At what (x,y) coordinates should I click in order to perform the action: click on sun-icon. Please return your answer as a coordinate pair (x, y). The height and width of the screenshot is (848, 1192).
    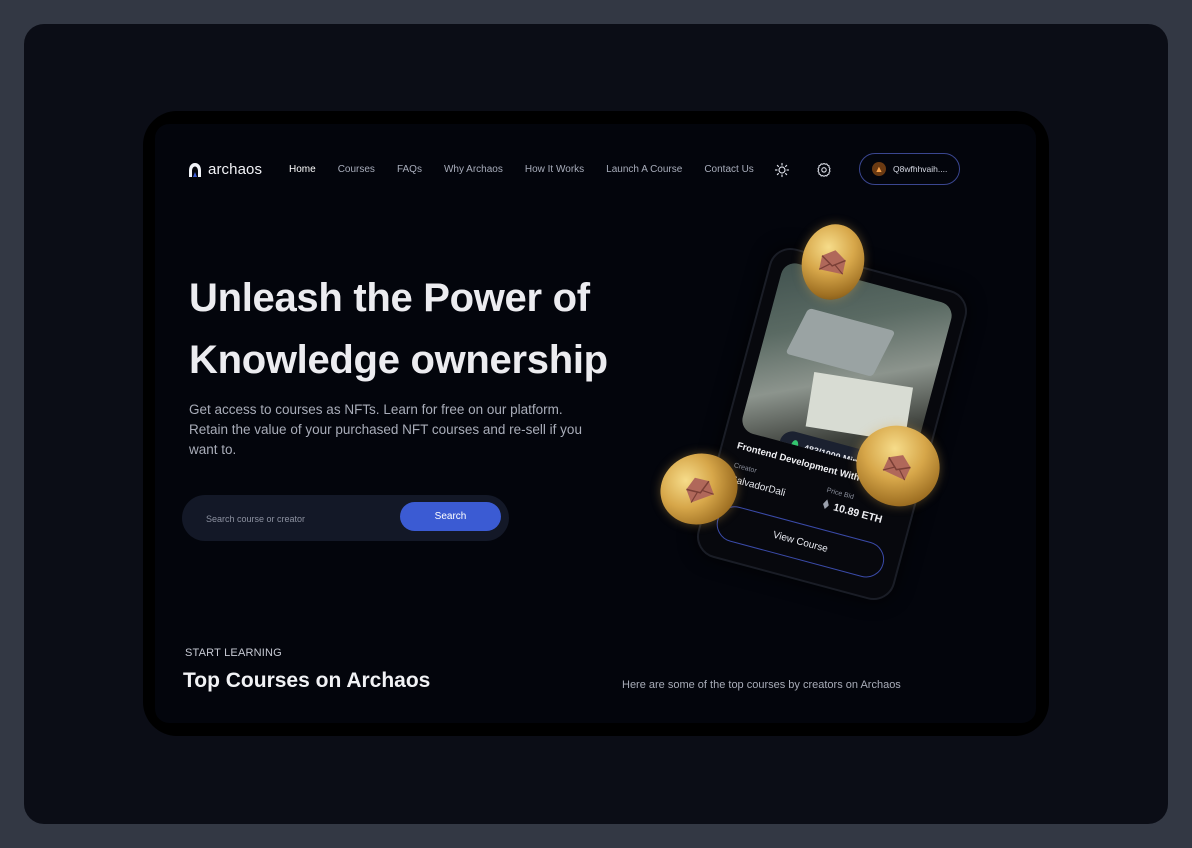
    Looking at the image, I should click on (782, 170).